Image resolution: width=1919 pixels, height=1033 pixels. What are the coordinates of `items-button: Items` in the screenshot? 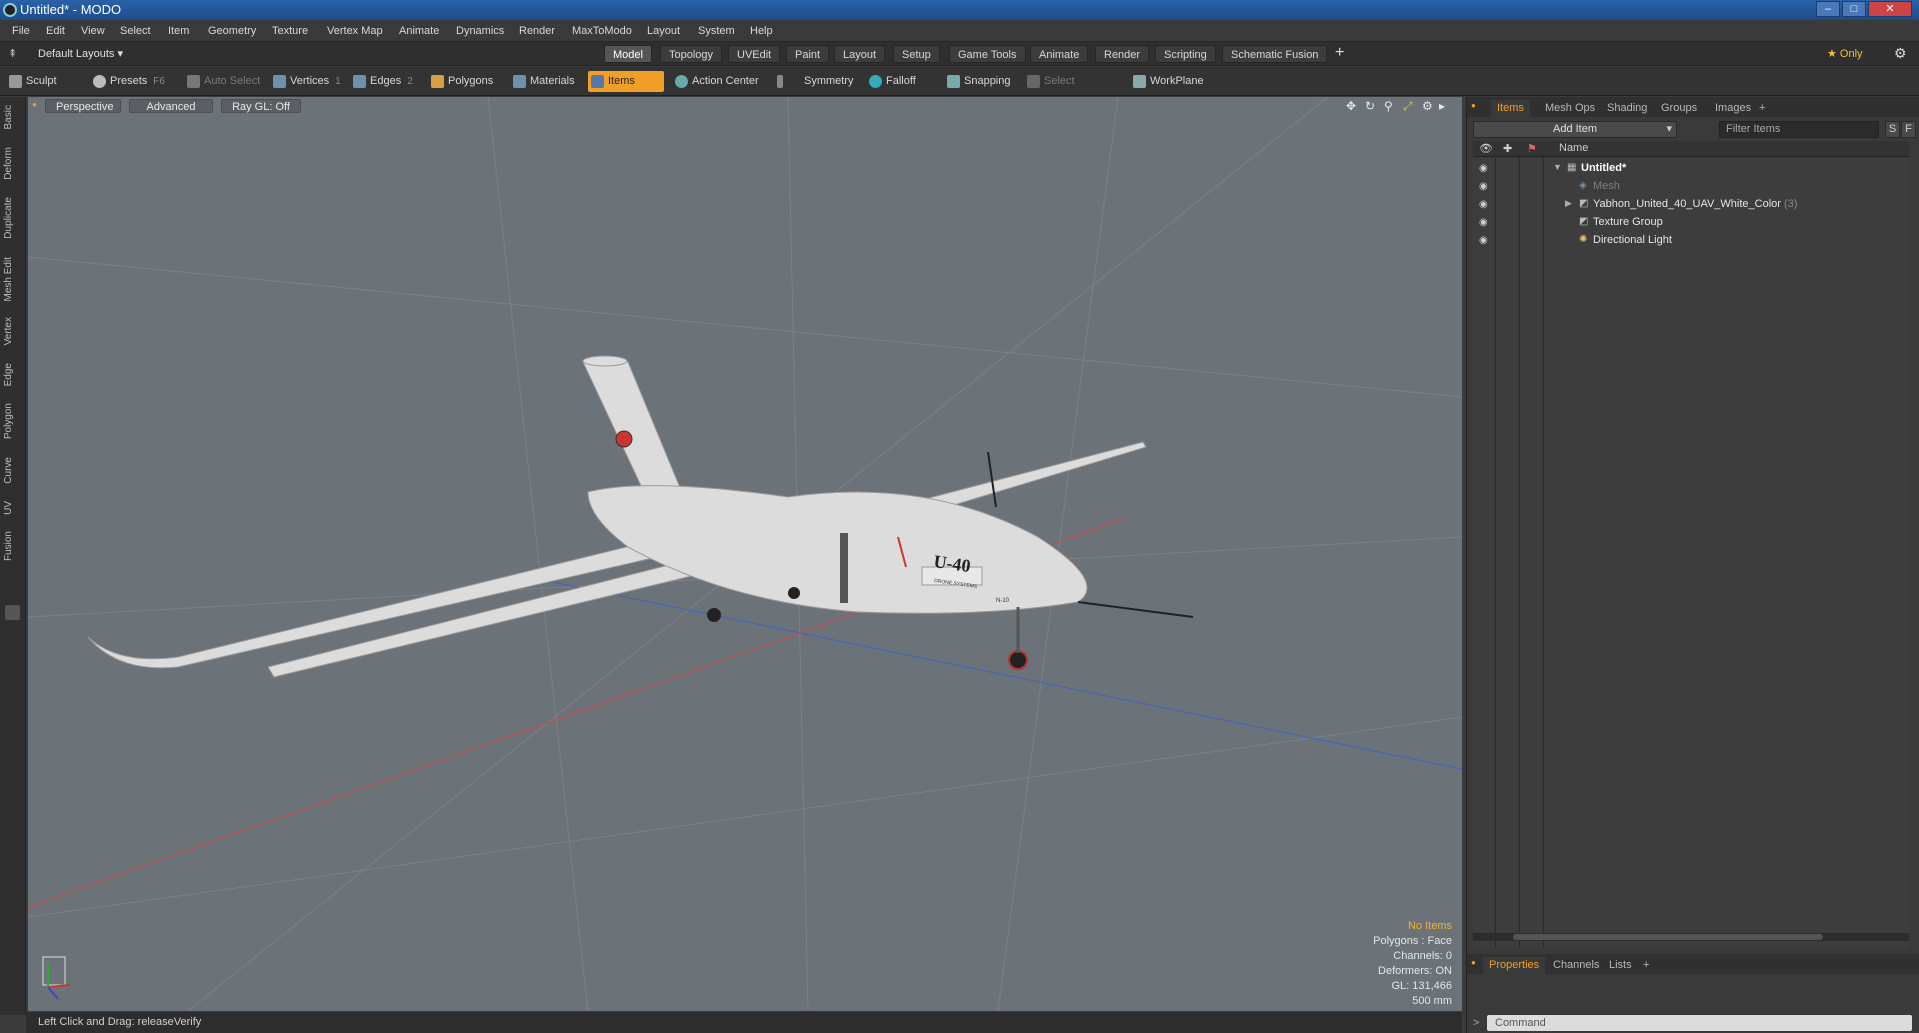 It's located at (626, 81).